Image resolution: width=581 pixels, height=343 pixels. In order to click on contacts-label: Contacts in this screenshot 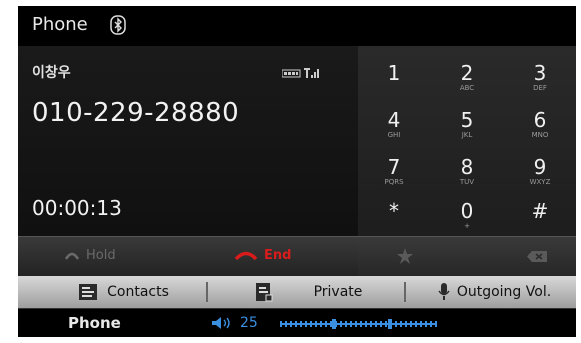, I will do `click(138, 292)`.